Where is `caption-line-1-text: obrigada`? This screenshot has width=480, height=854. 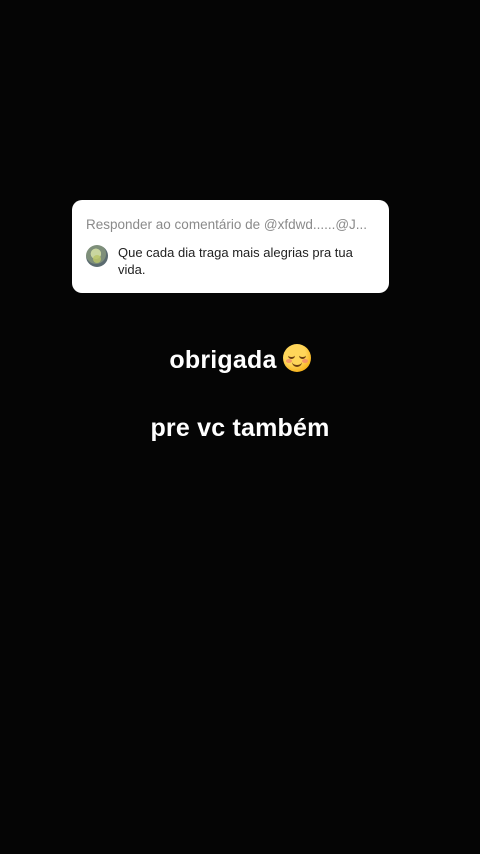 caption-line-1-text: obrigada is located at coordinates (223, 360).